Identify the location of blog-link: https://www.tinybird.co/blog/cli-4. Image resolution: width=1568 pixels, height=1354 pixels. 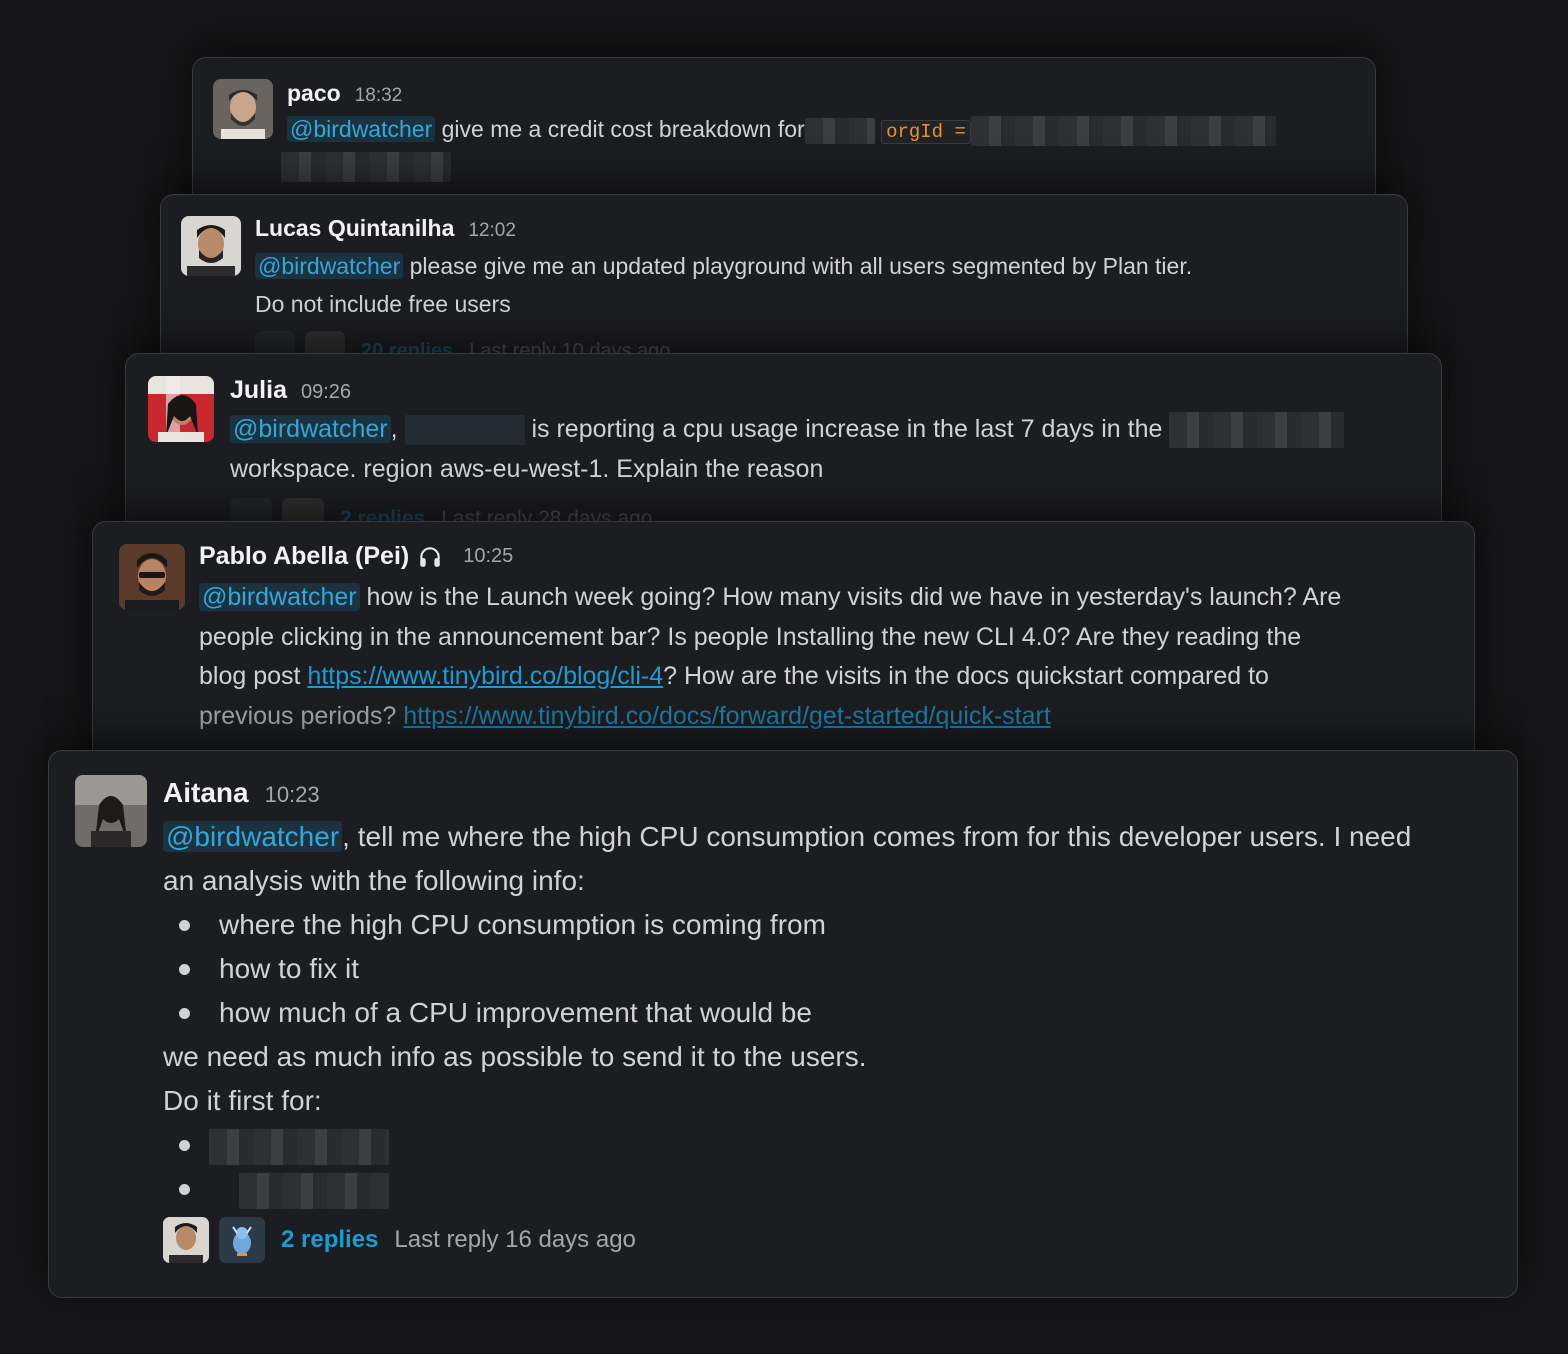
(485, 676).